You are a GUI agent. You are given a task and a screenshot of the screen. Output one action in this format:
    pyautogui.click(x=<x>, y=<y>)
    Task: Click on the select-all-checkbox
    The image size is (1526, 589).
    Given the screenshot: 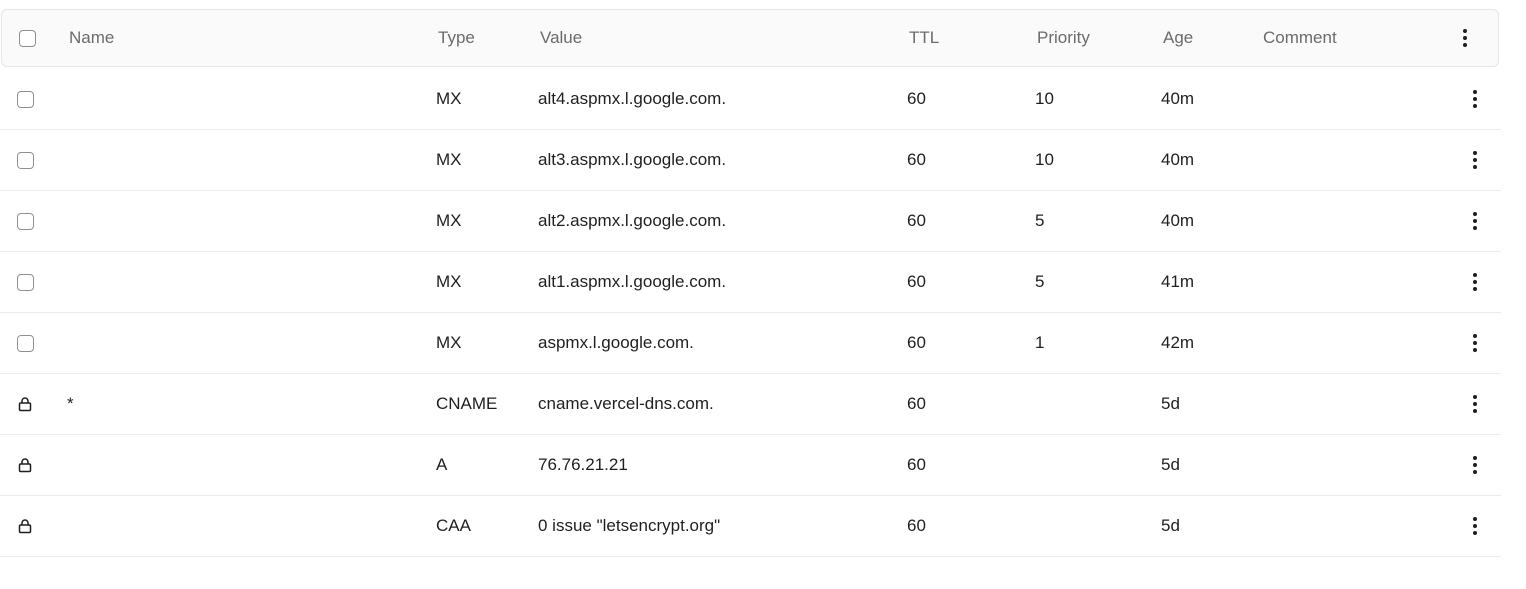 What is the action you would take?
    pyautogui.click(x=27, y=38)
    